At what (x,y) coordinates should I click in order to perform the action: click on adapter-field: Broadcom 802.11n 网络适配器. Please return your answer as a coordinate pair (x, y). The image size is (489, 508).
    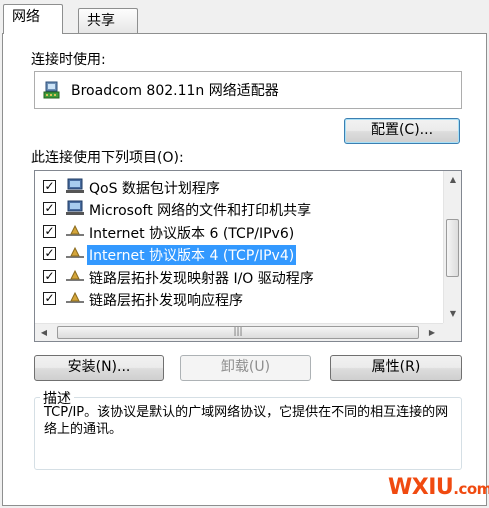
    Looking at the image, I should click on (248, 90).